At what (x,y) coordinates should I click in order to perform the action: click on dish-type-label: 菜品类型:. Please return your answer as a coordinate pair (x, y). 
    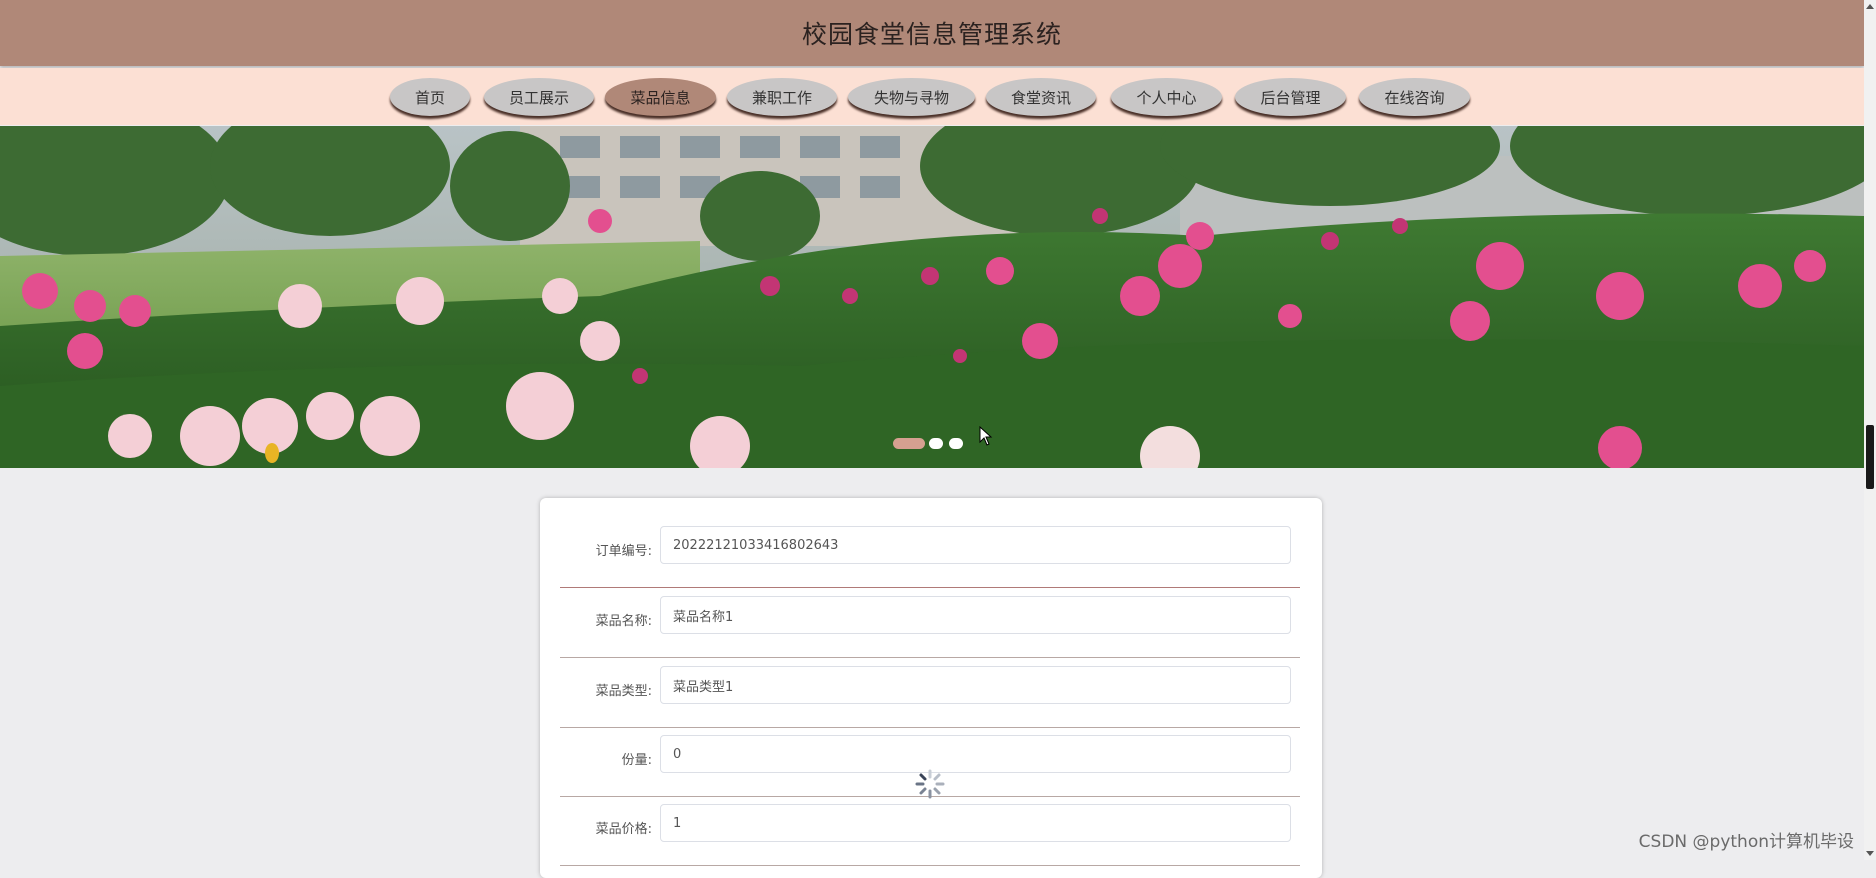
    Looking at the image, I should click on (623, 691).